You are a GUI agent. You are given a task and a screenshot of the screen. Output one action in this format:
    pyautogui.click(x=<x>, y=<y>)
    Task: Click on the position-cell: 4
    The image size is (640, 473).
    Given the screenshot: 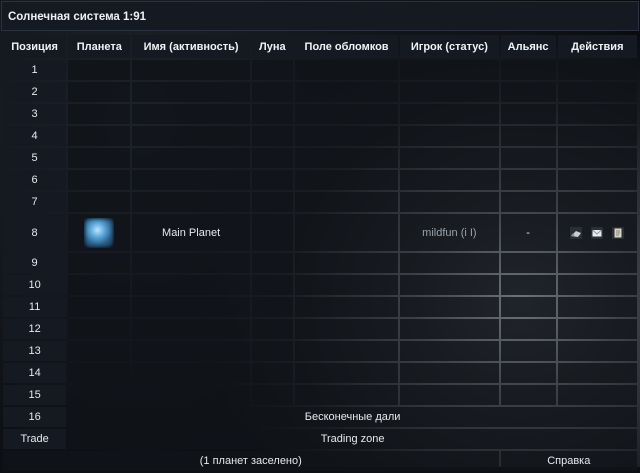 What is the action you would take?
    pyautogui.click(x=35, y=136)
    